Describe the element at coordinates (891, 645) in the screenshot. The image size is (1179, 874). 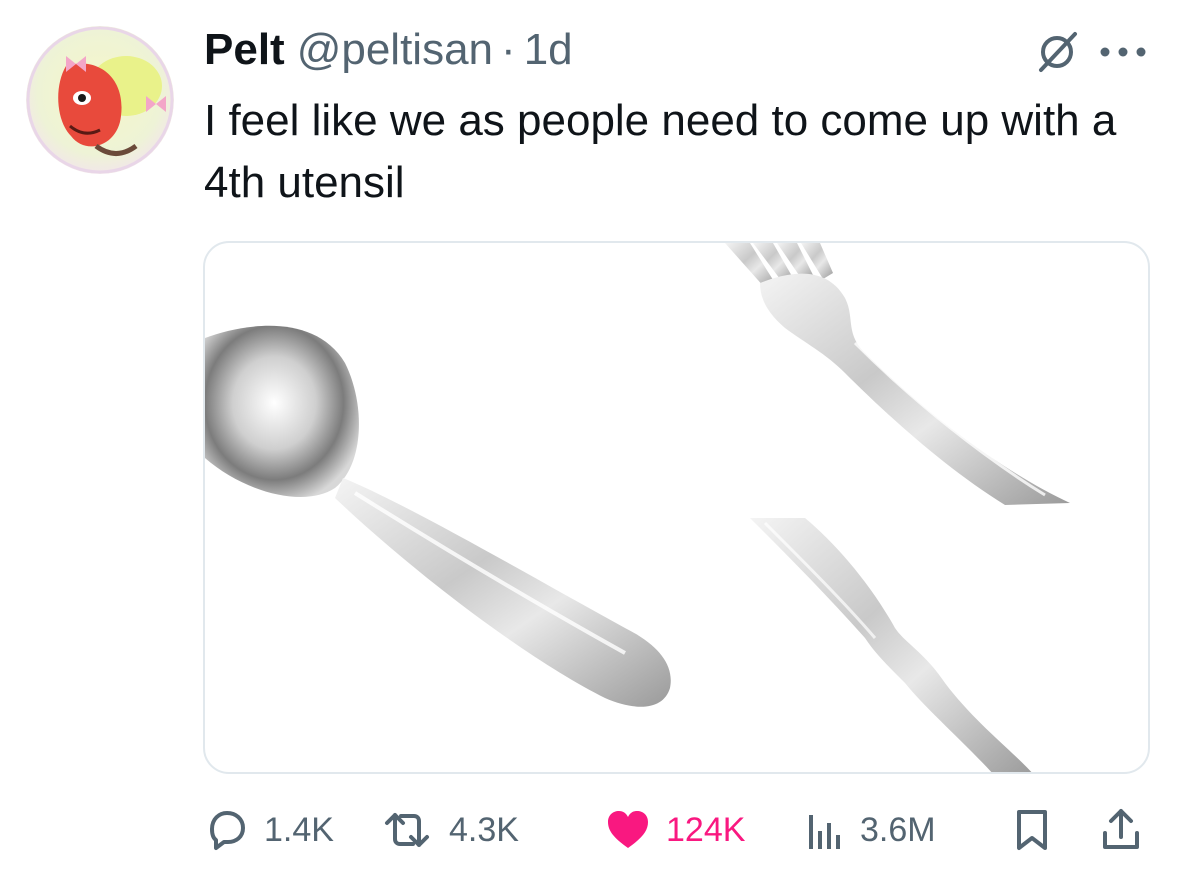
I see `knife-image` at that location.